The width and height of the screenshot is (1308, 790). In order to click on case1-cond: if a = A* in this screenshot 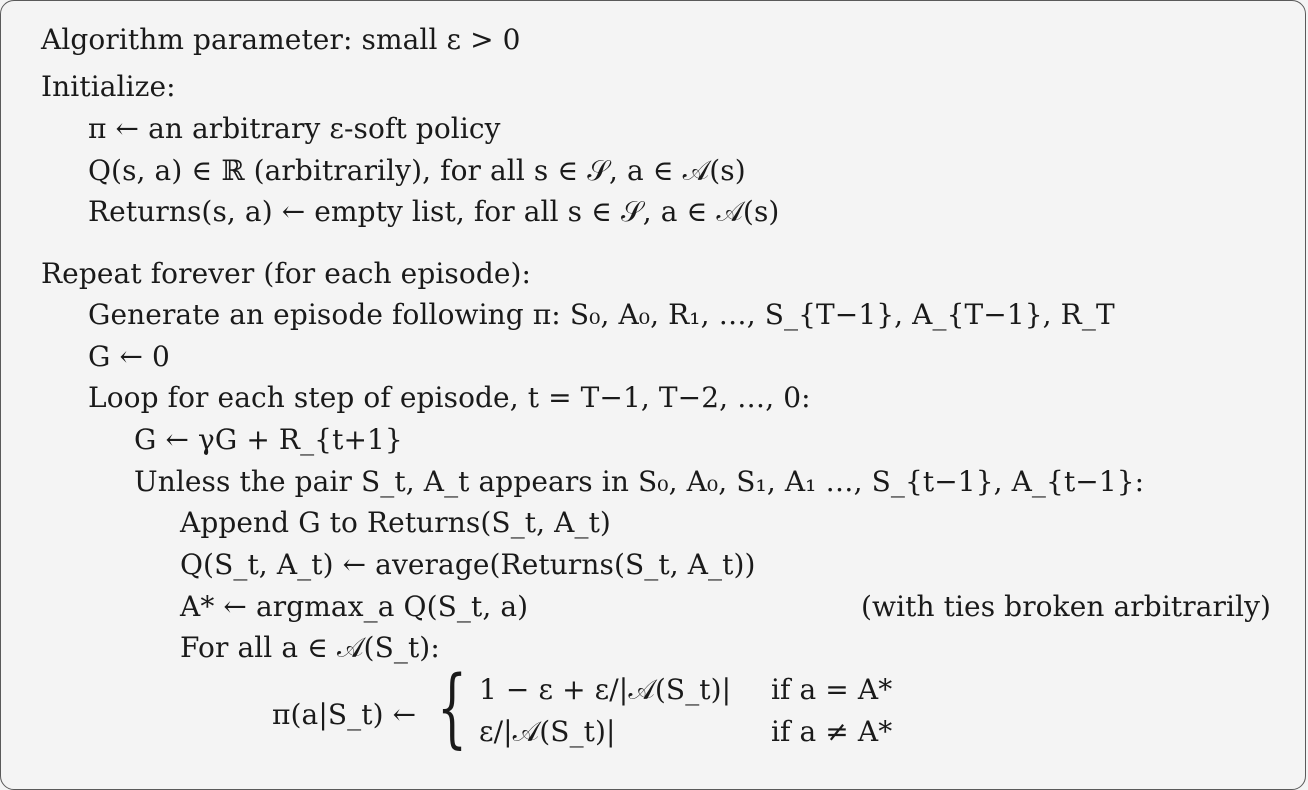, I will do `click(832, 689)`.